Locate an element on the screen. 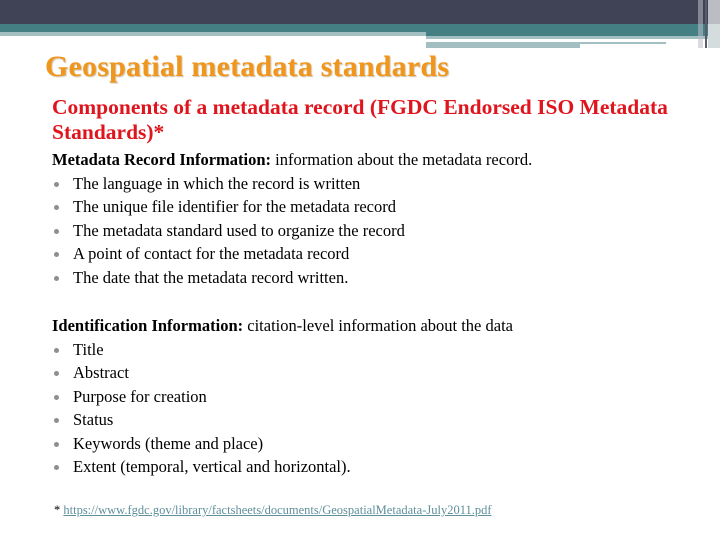  section-heading-label: Metadata Record Information: is located at coordinates (162, 159).